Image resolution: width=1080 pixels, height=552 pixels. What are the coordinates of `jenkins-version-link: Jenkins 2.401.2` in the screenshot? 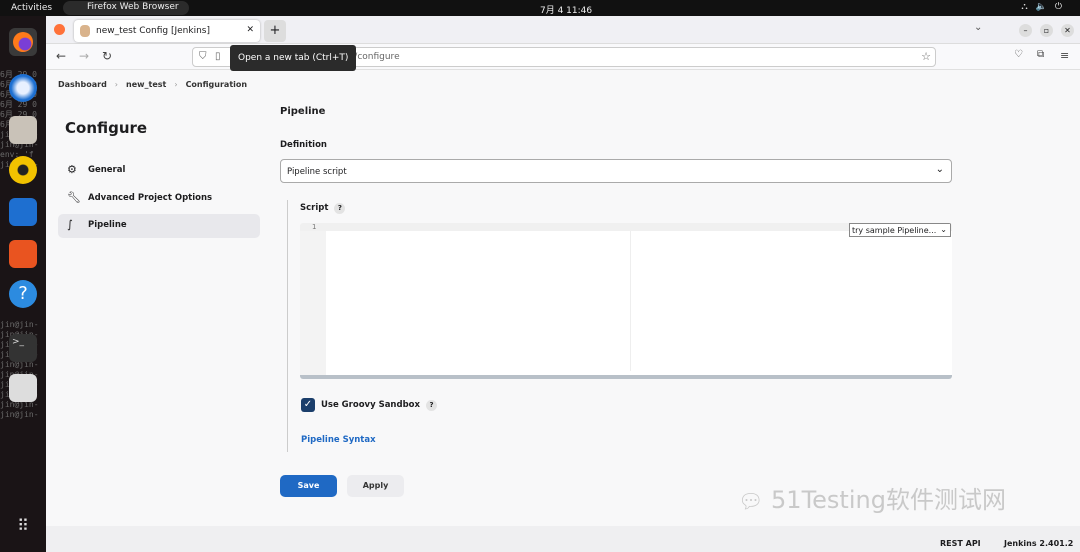 It's located at (1038, 543).